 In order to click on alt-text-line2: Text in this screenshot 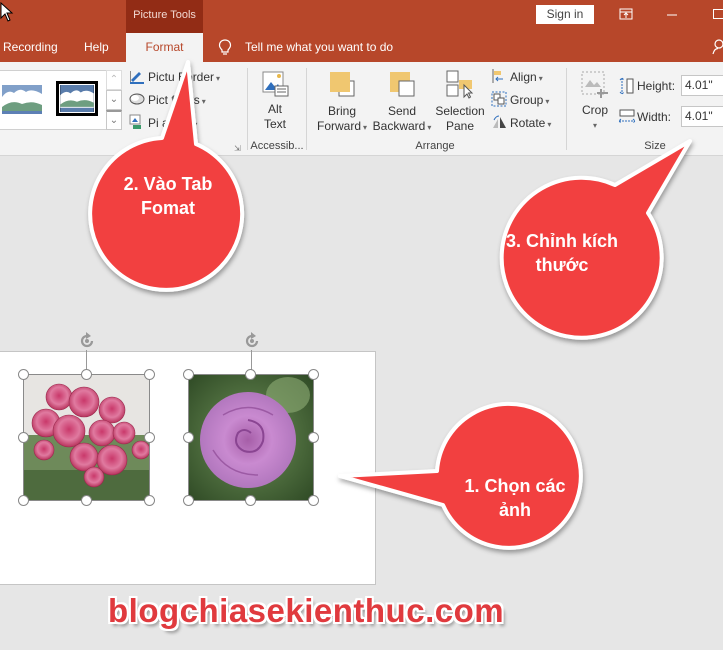, I will do `click(274, 124)`.